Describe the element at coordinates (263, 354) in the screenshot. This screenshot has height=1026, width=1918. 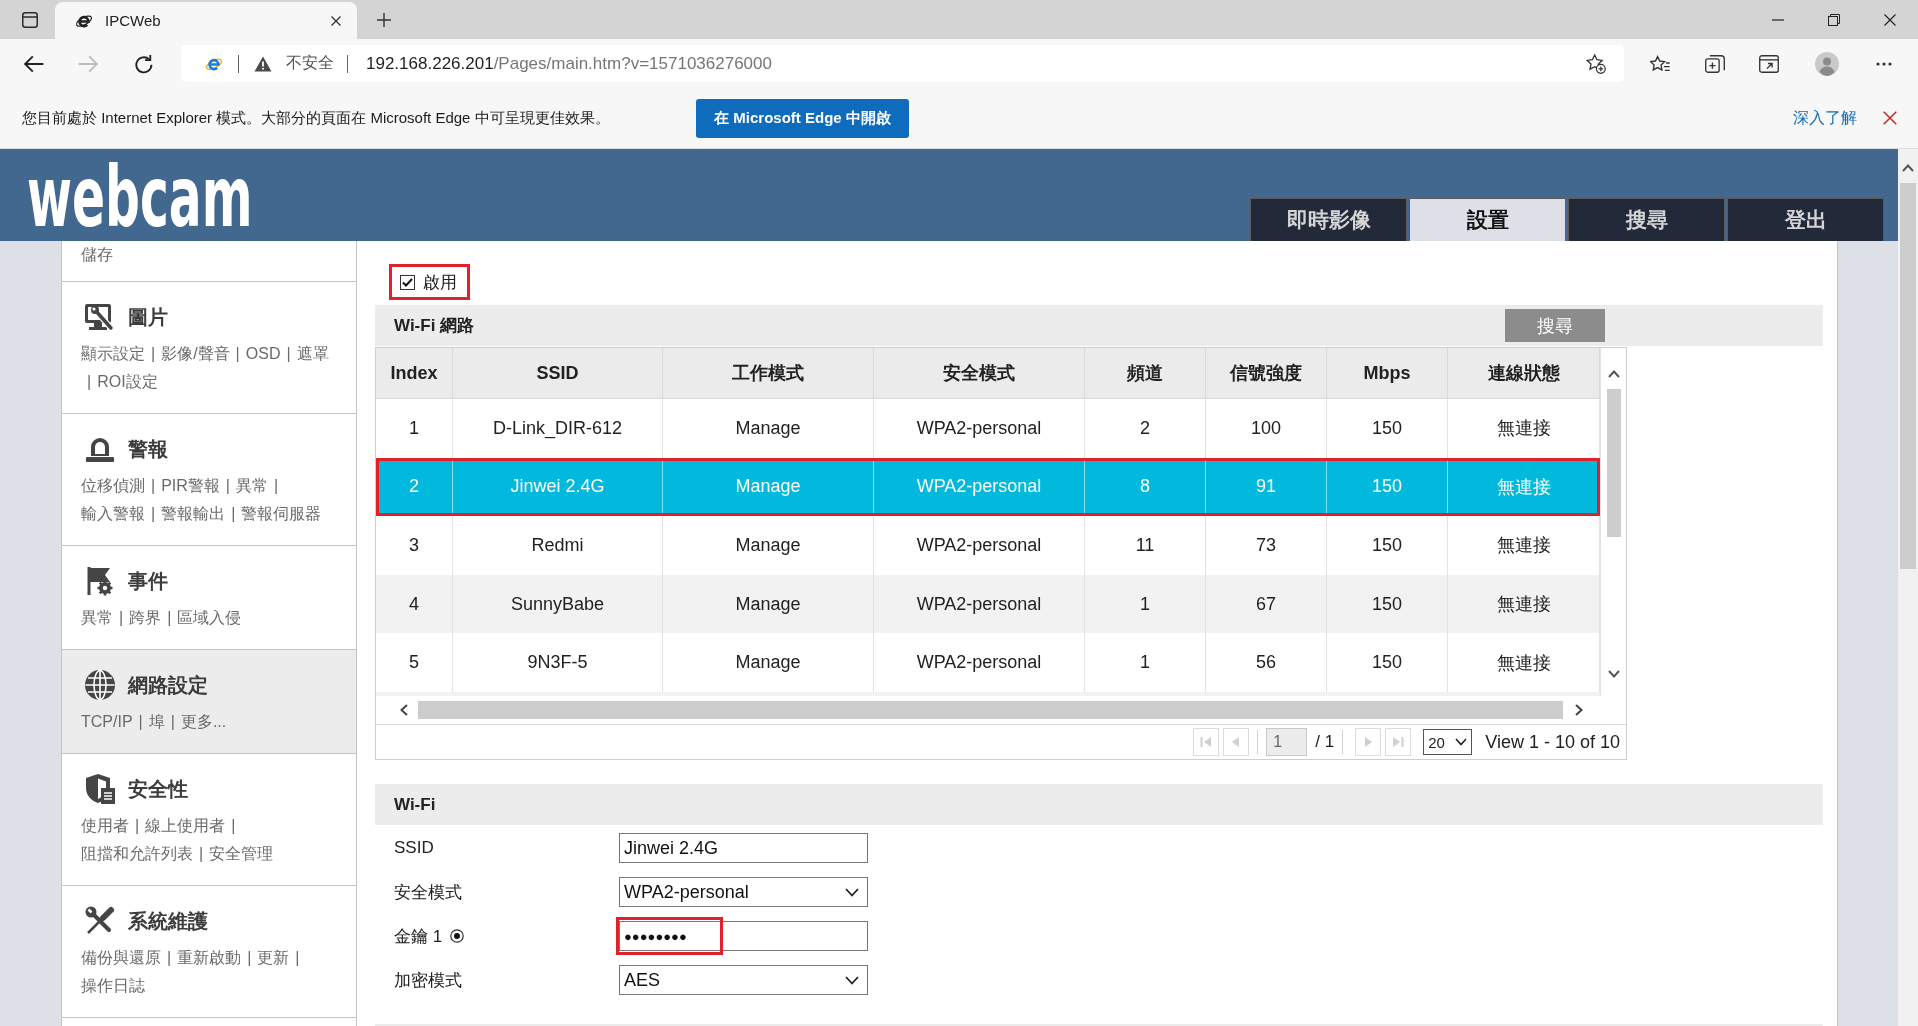
I see `sidebar-link: OSD` at that location.